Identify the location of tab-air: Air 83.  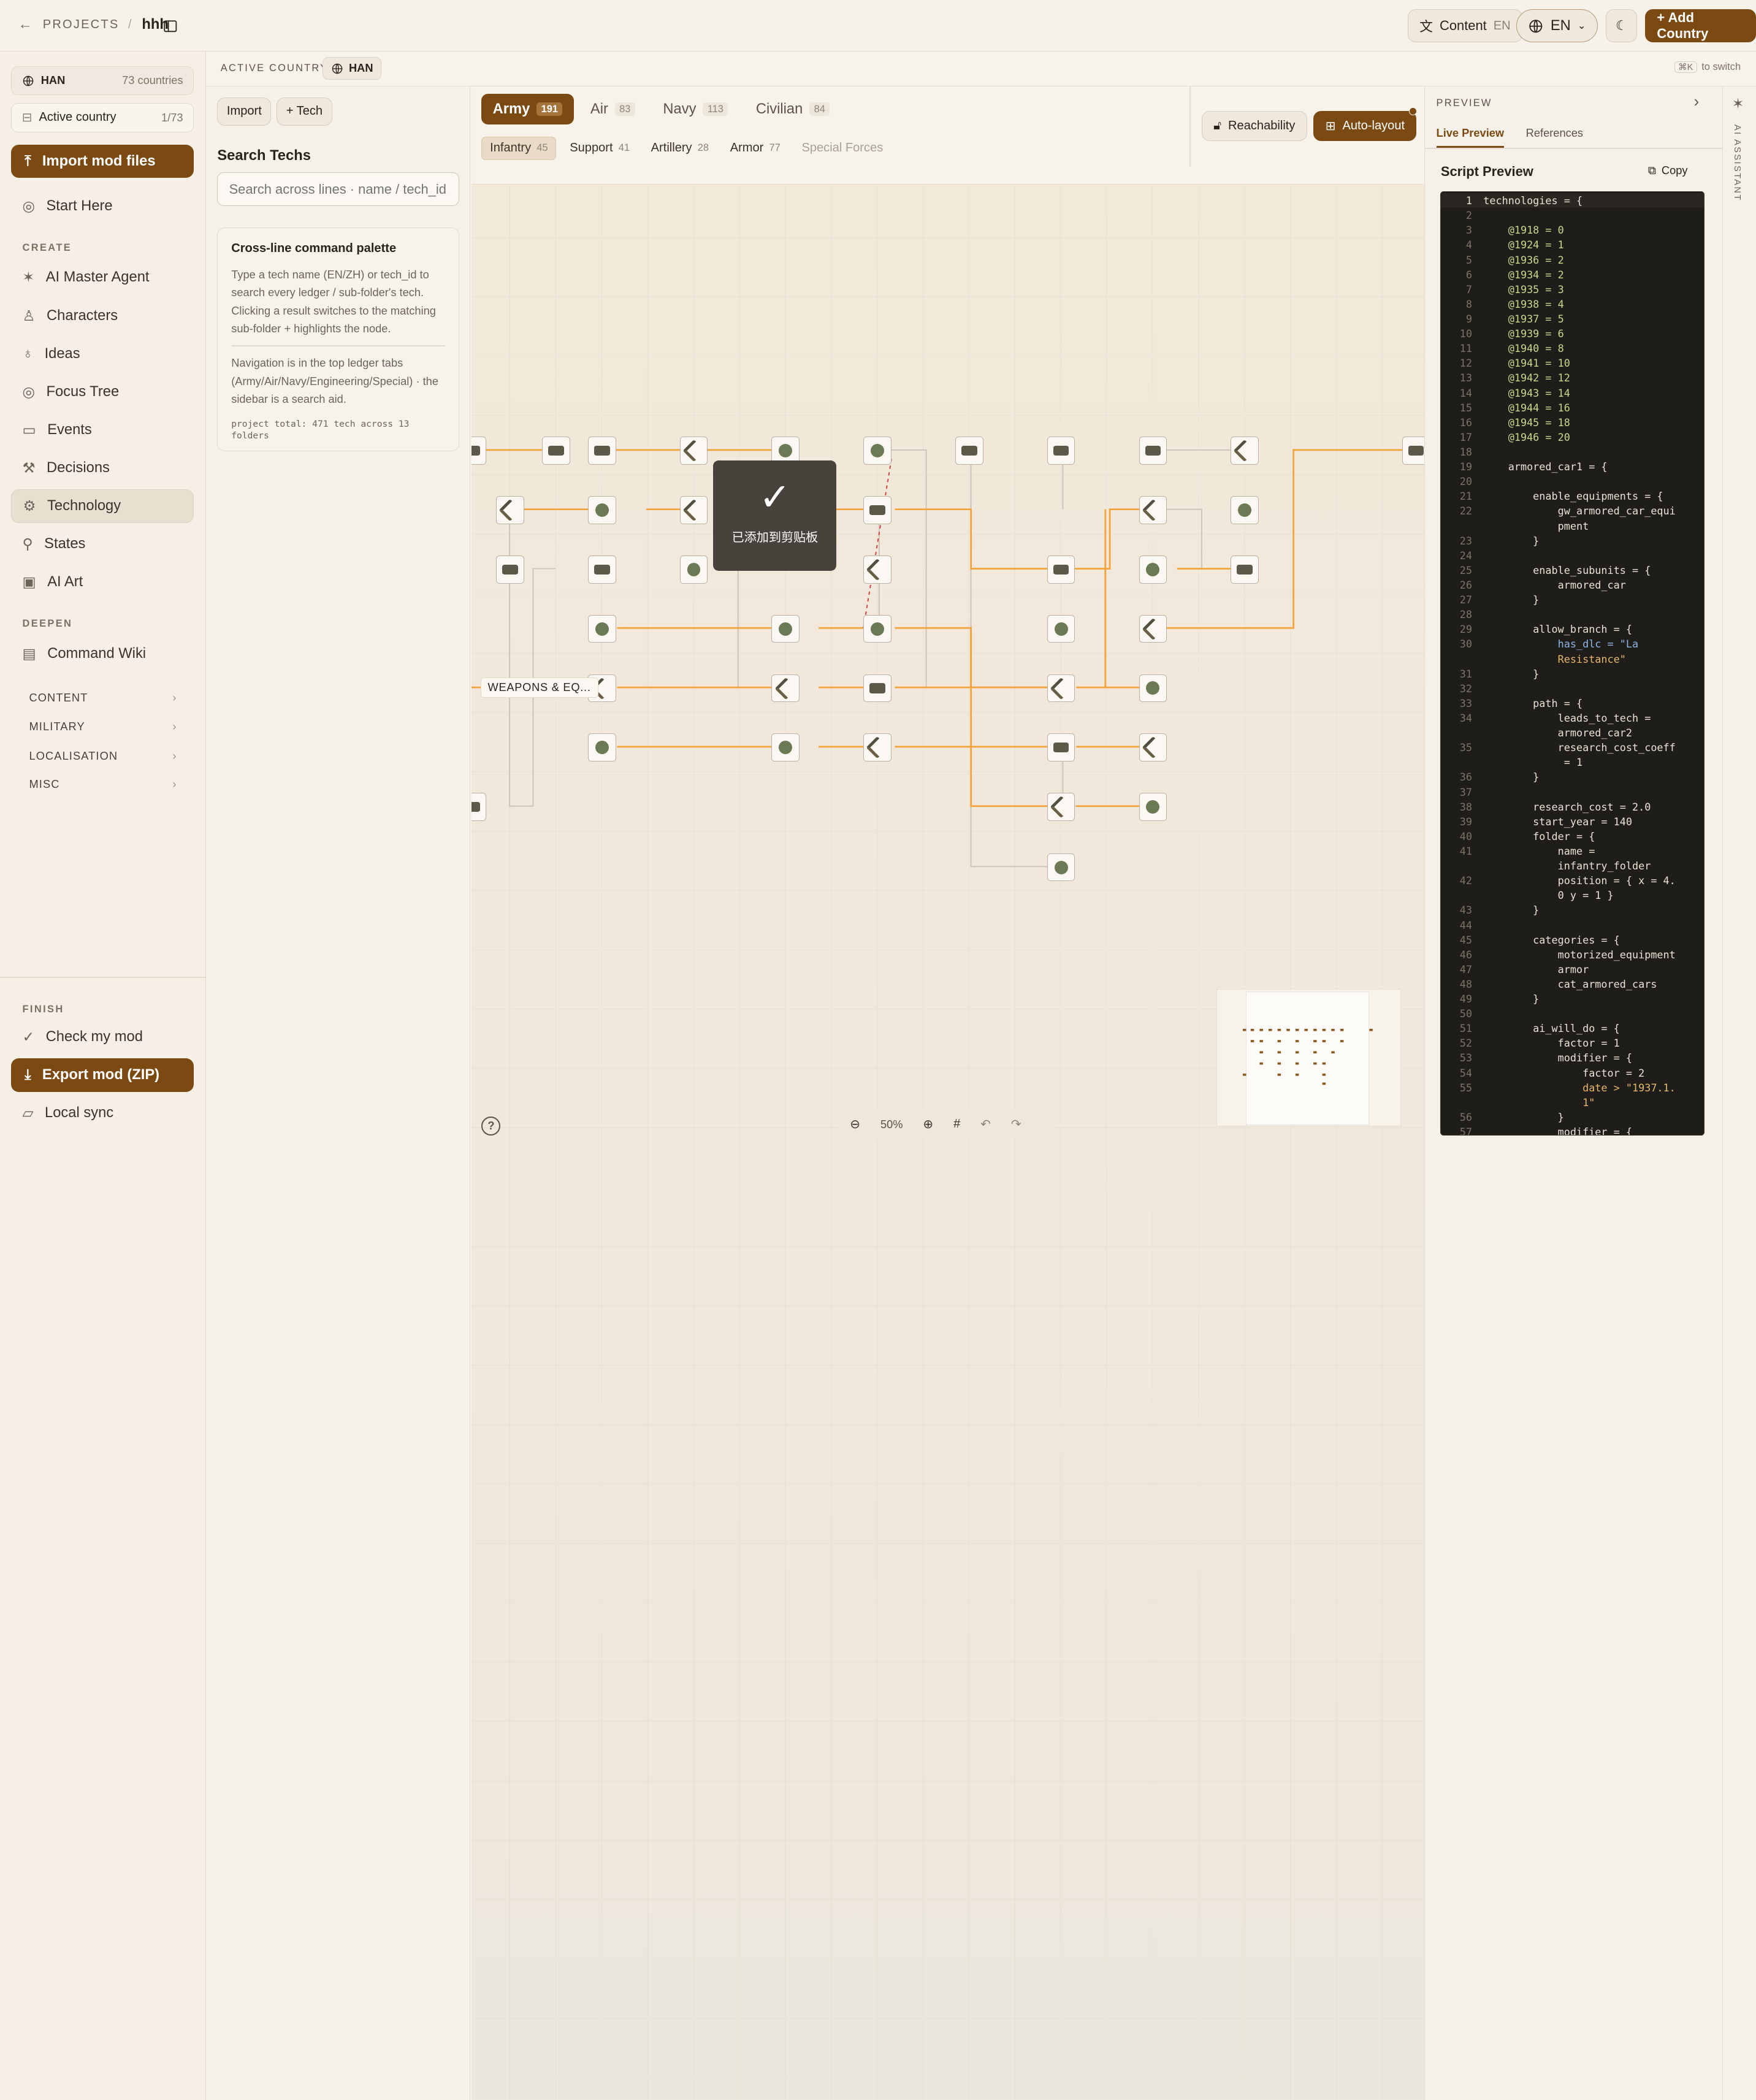
(612, 109).